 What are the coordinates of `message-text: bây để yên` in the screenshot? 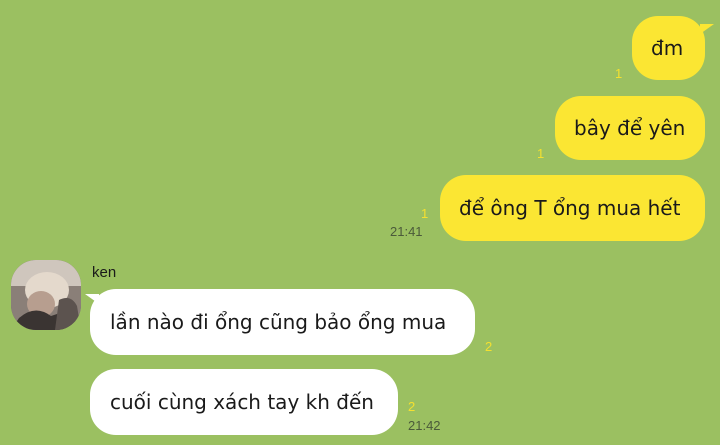 It's located at (630, 128).